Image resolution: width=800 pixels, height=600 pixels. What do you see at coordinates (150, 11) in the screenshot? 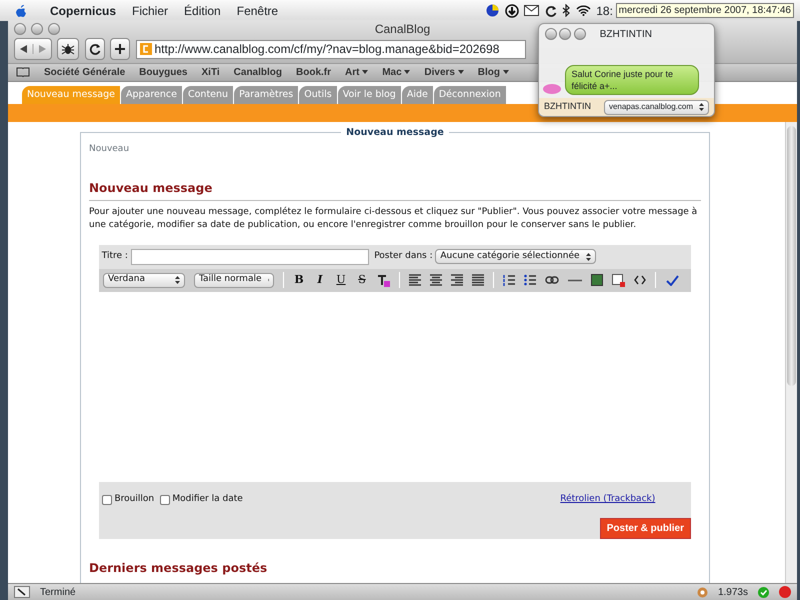
I see `menu-item: Fichier` at bounding box center [150, 11].